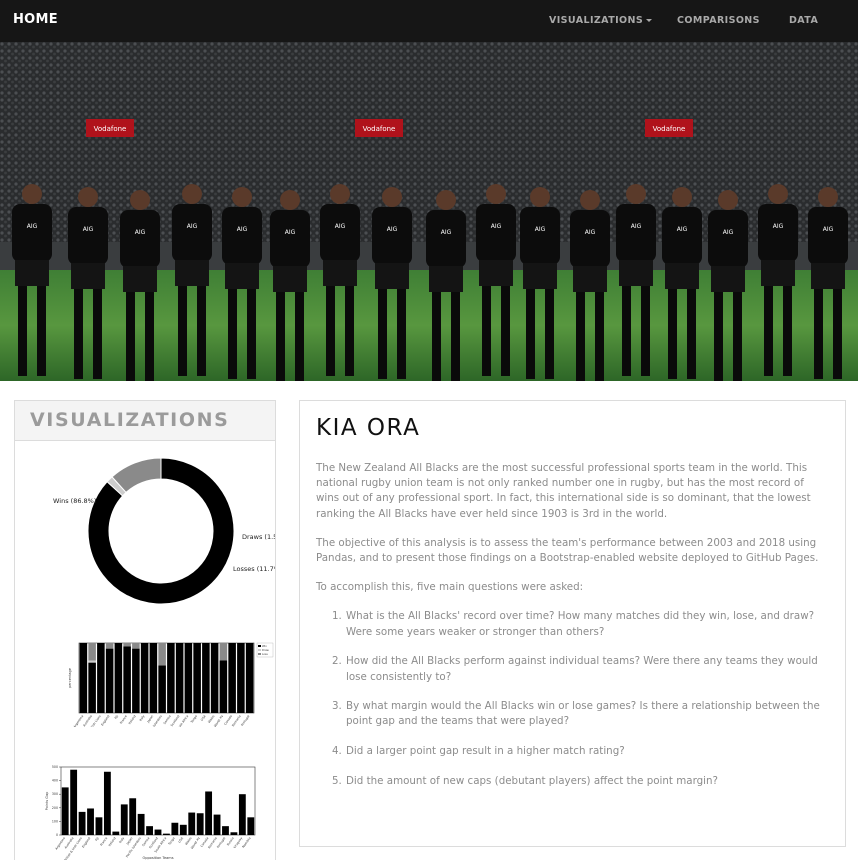 Image resolution: width=858 pixels, height=860 pixels. Describe the element at coordinates (803, 20) in the screenshot. I see `nav-data-link: DATA` at that location.